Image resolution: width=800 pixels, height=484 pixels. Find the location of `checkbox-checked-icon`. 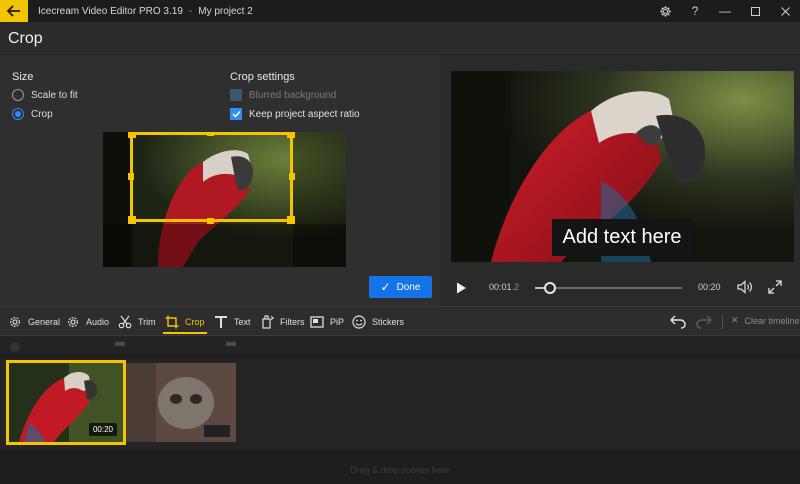

checkbox-checked-icon is located at coordinates (236, 114).